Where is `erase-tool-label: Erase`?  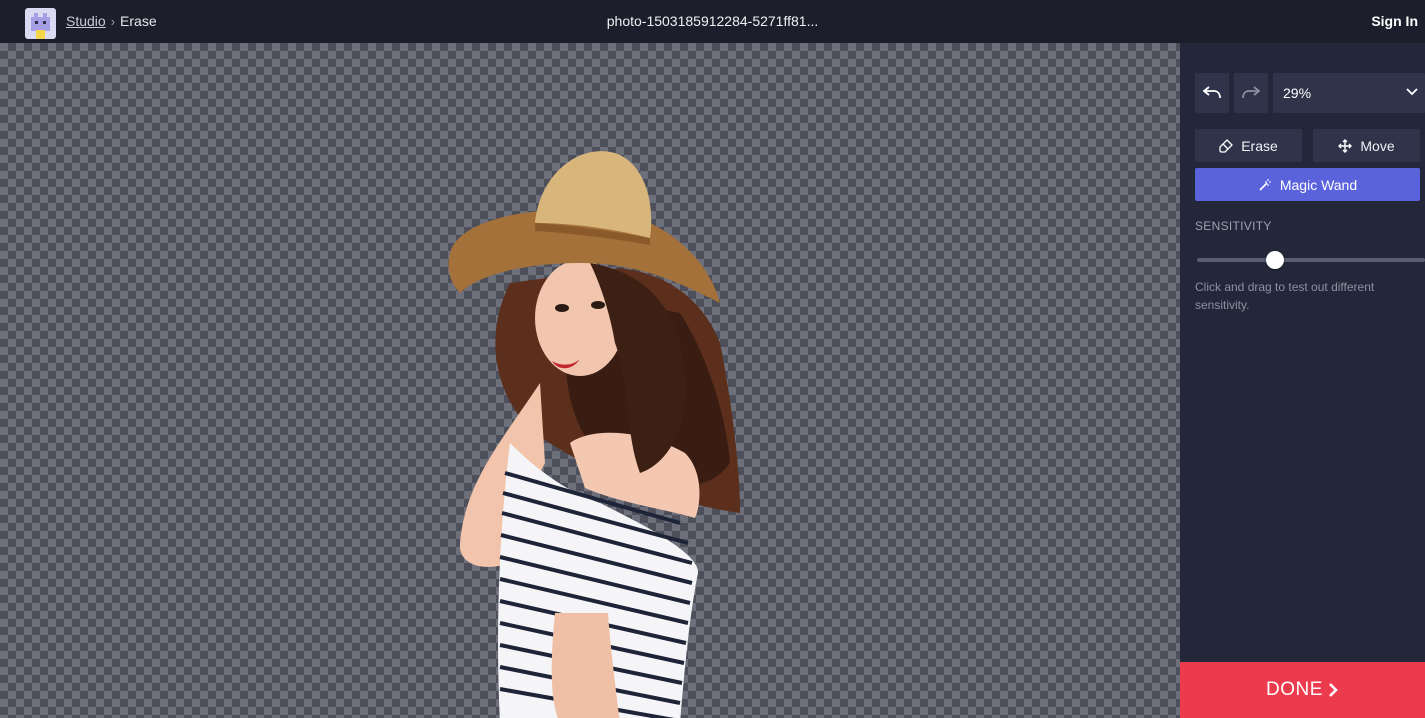
erase-tool-label: Erase is located at coordinates (1259, 145).